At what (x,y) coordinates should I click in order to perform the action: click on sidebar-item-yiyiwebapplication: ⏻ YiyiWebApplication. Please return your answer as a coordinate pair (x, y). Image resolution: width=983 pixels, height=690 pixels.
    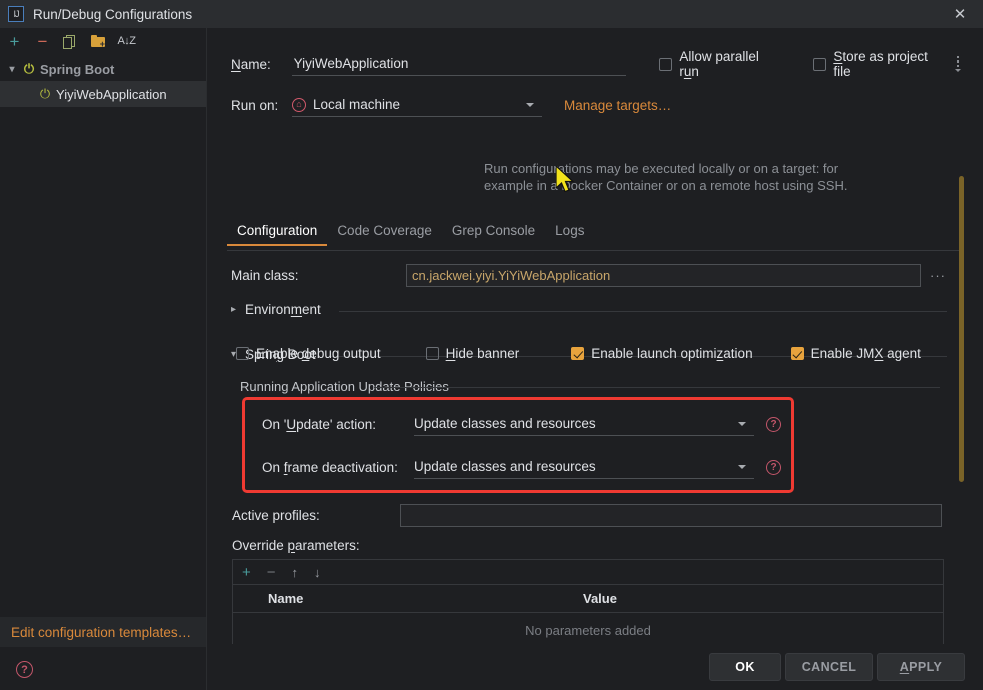
    Looking at the image, I should click on (103, 94).